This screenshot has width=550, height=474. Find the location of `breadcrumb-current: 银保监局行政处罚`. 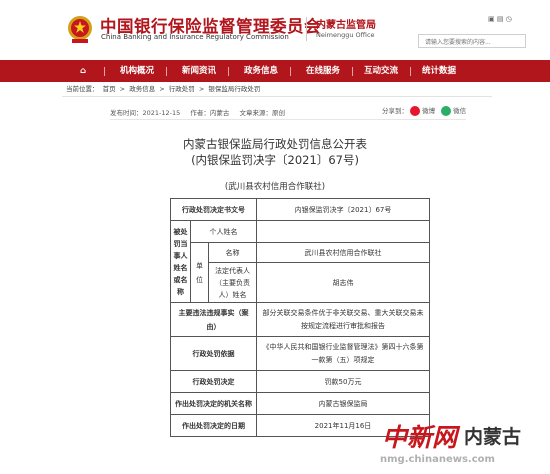

breadcrumb-current: 银保监局行政处罚 is located at coordinates (234, 89).